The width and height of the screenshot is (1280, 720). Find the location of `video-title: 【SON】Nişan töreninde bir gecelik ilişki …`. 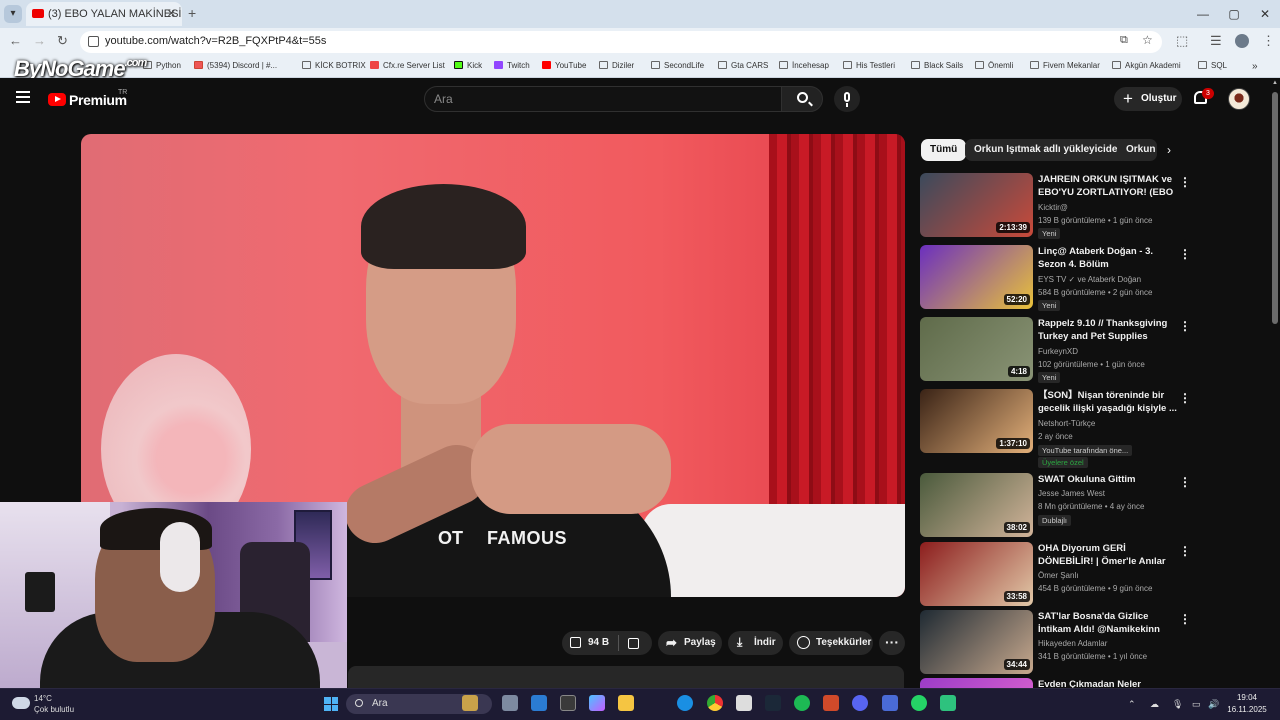

video-title: 【SON】Nişan töreninde bir gecelik ilişki … is located at coordinates (1108, 402).